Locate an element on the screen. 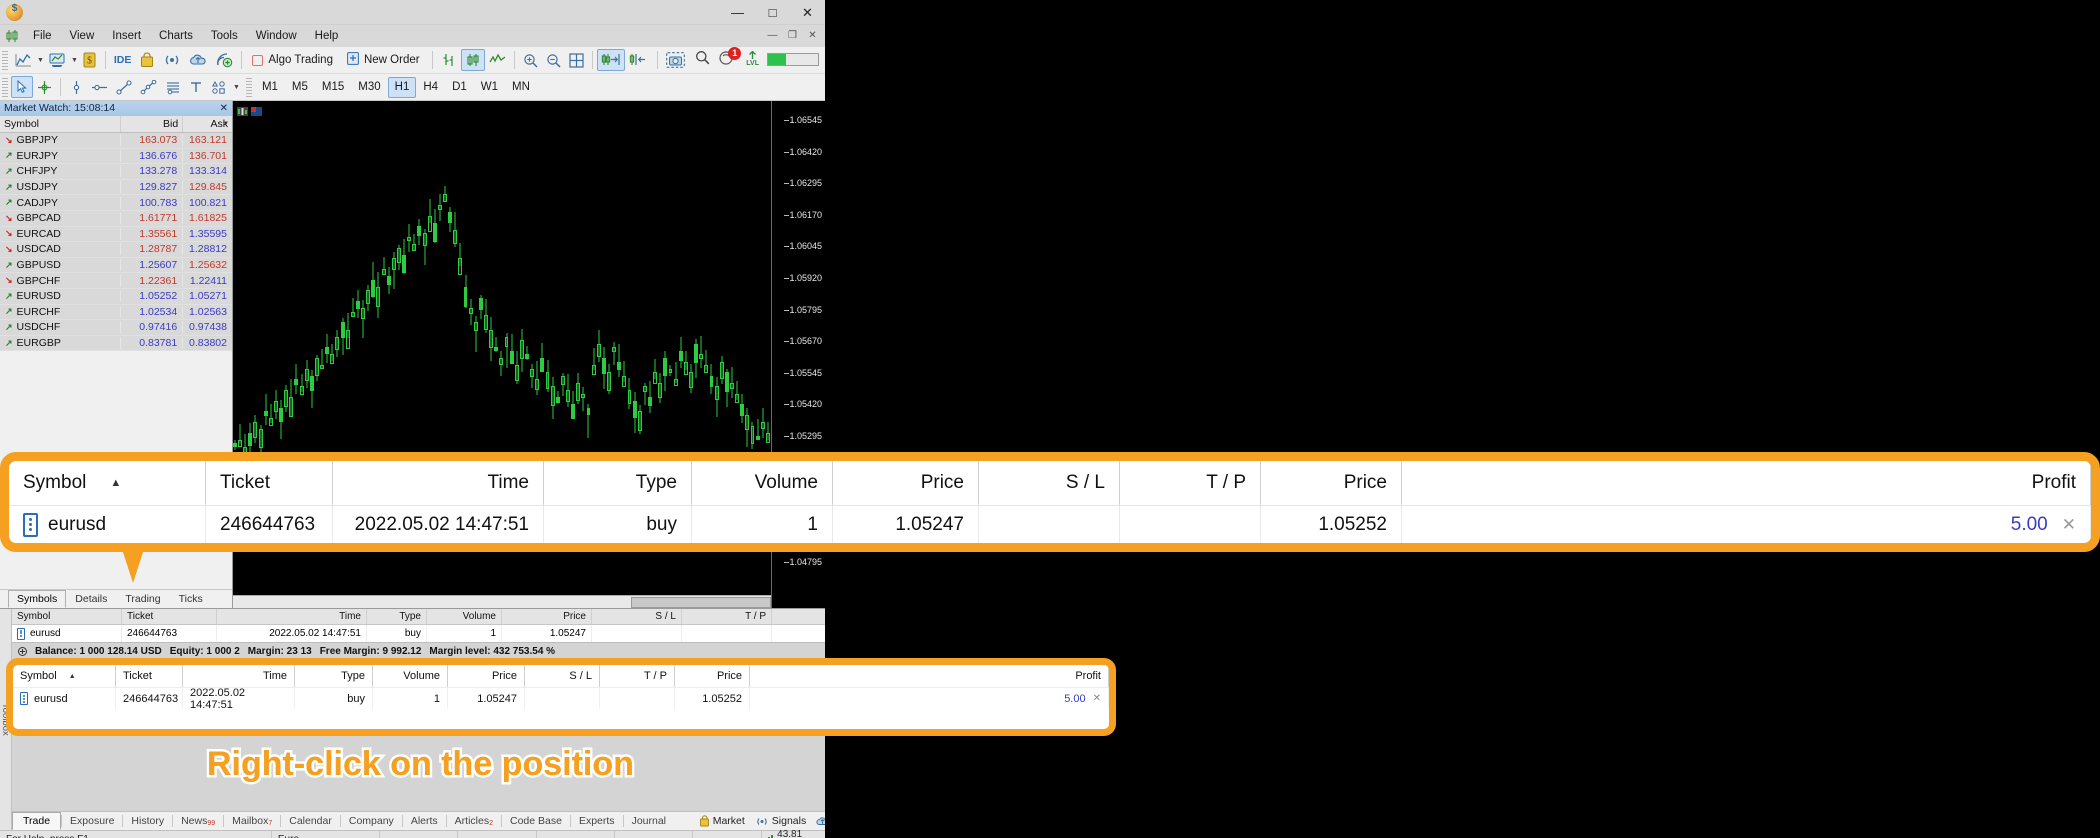 This screenshot has height=838, width=2100. mdi-restore-button: ❐ is located at coordinates (792, 35).